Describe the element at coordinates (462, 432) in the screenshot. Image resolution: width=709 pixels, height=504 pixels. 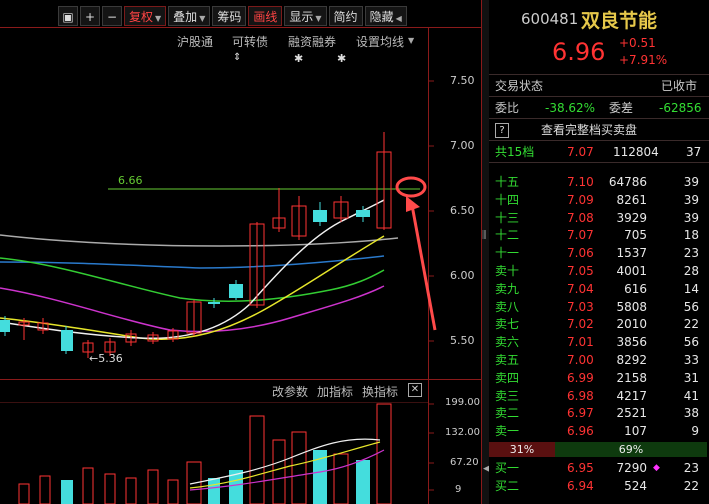
I see `volume-tick: 132.00` at that location.